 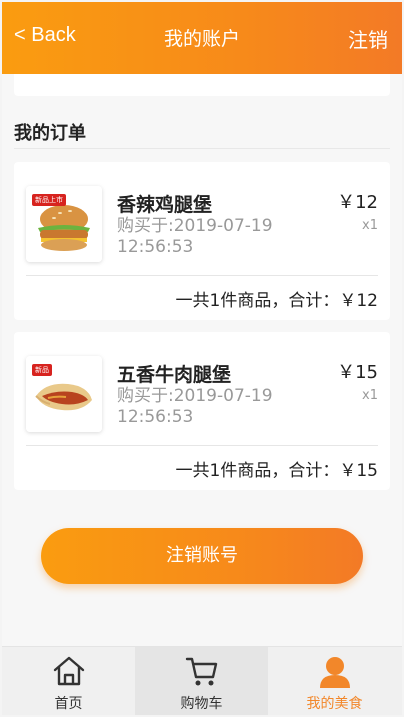 I want to click on product-name: 五香牛肉腿堡, so click(x=174, y=375).